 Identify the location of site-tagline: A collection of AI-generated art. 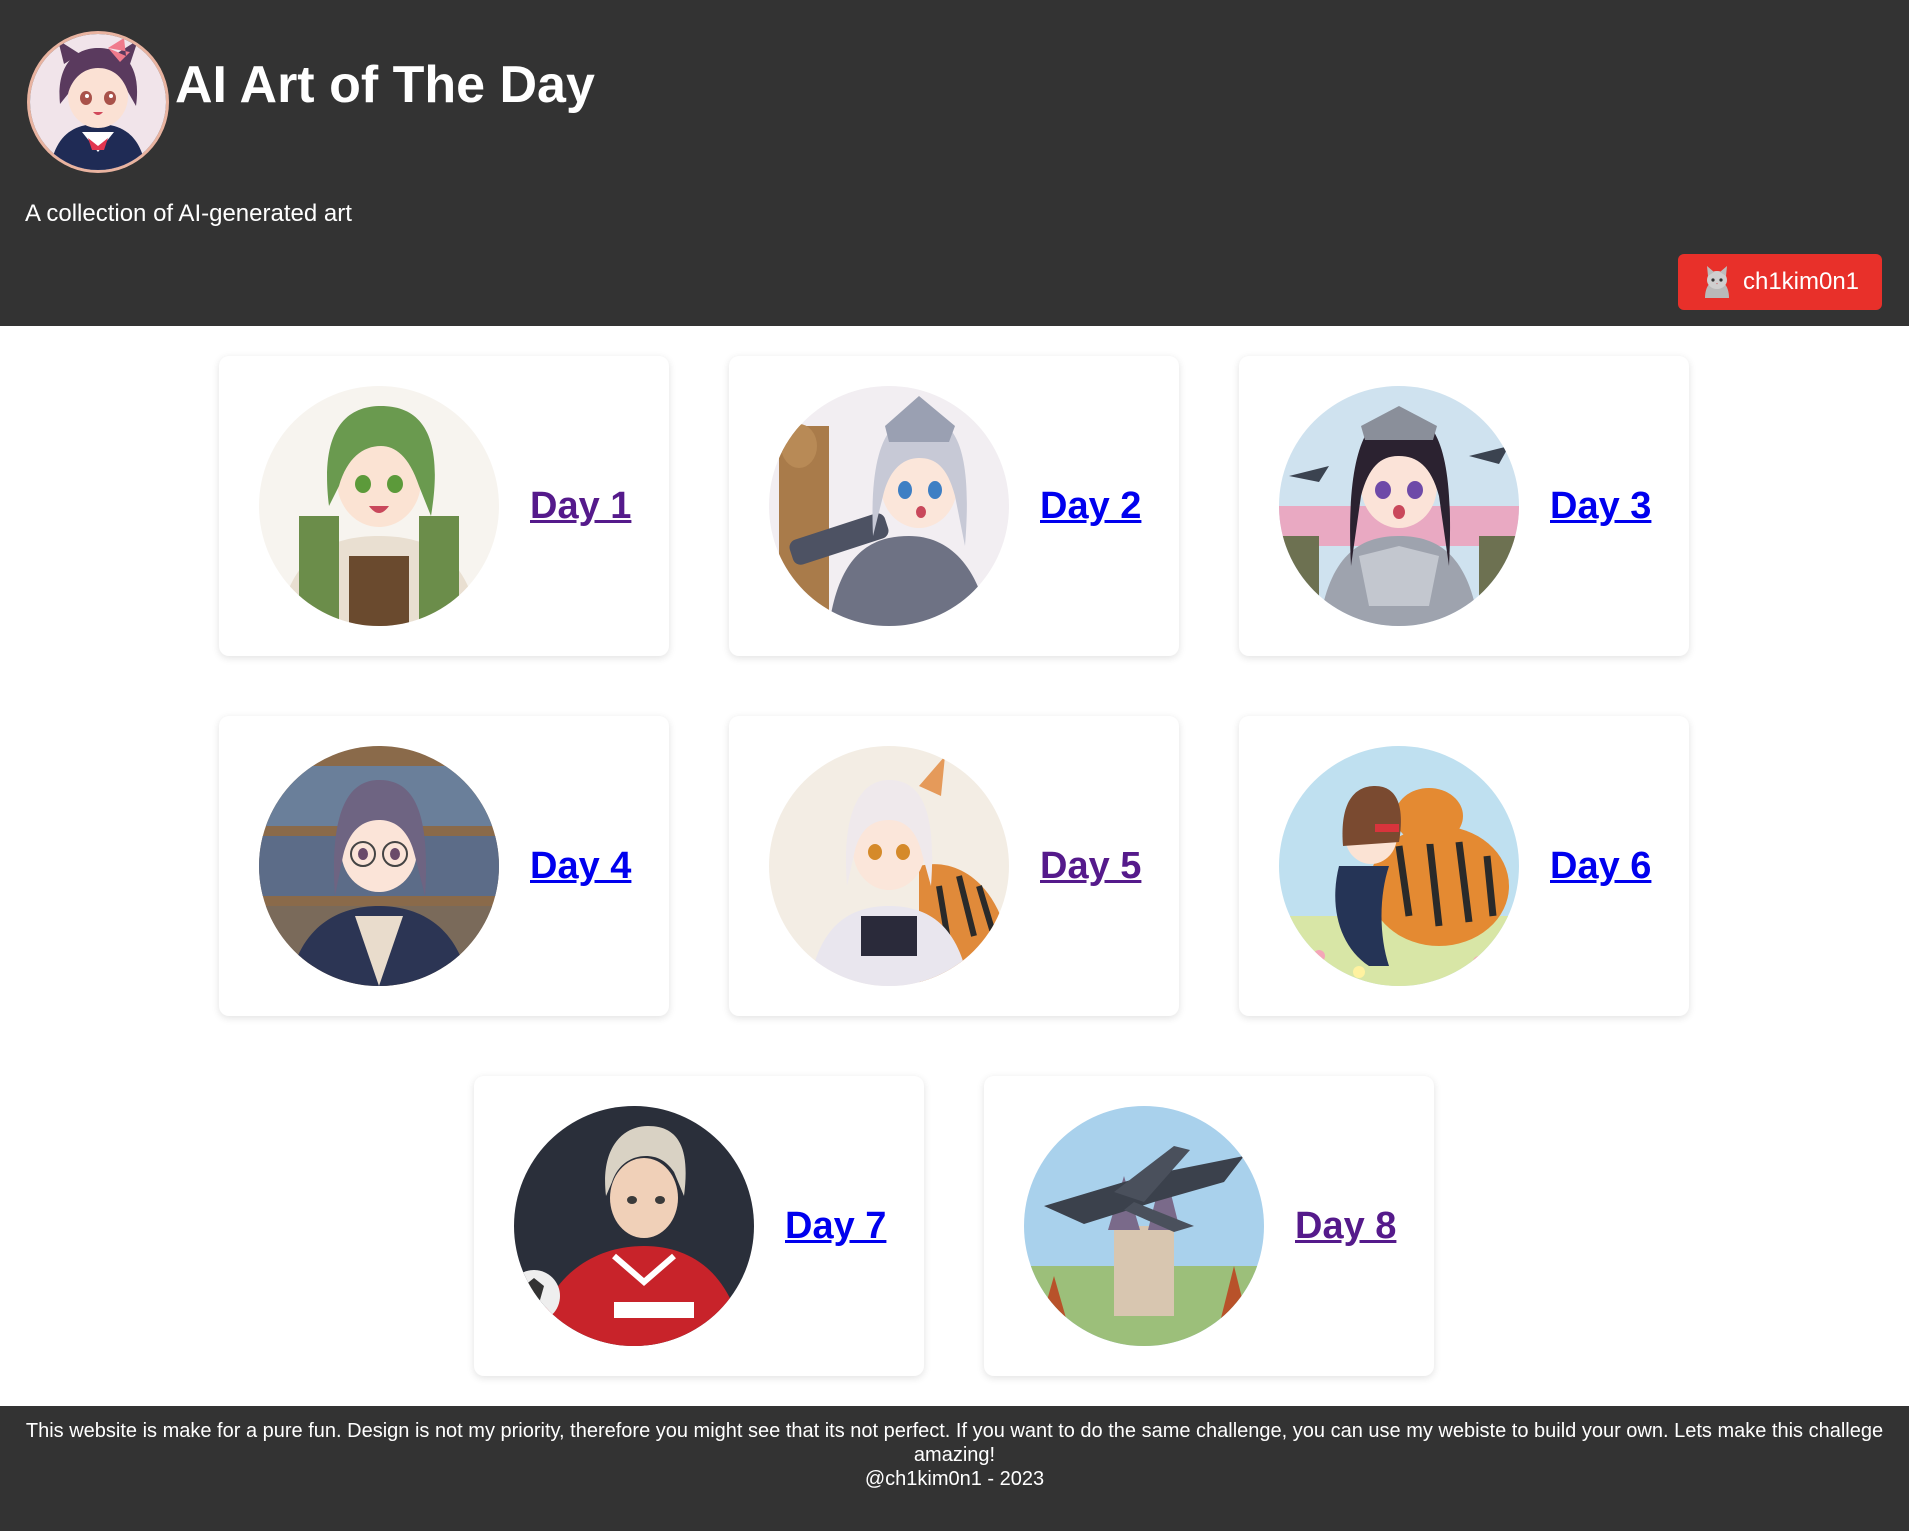
(188, 213).